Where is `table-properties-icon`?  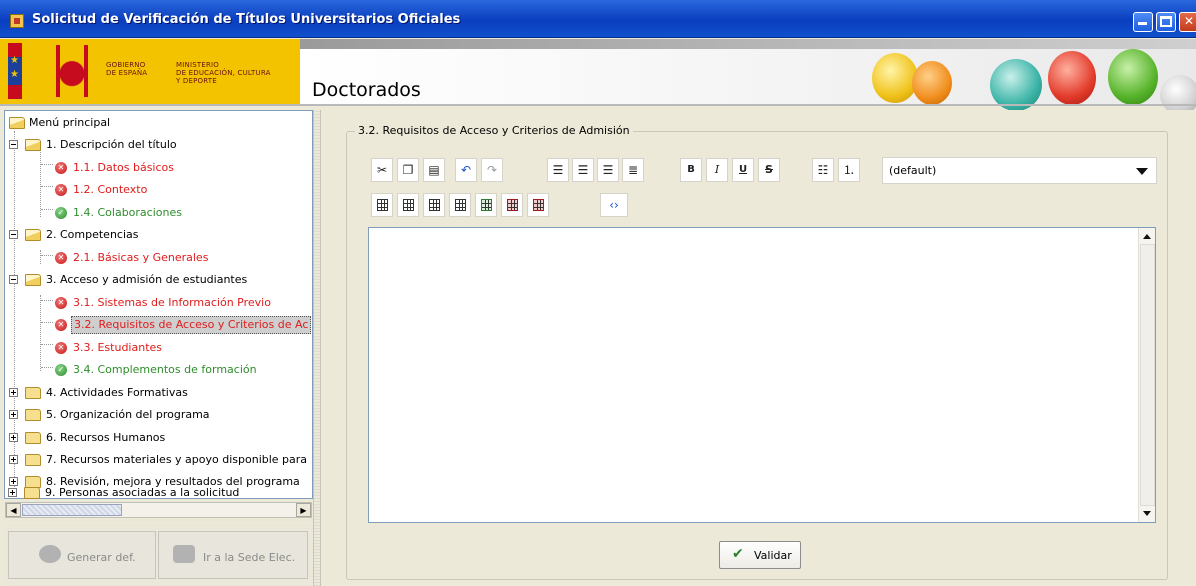 table-properties-icon is located at coordinates (408, 205).